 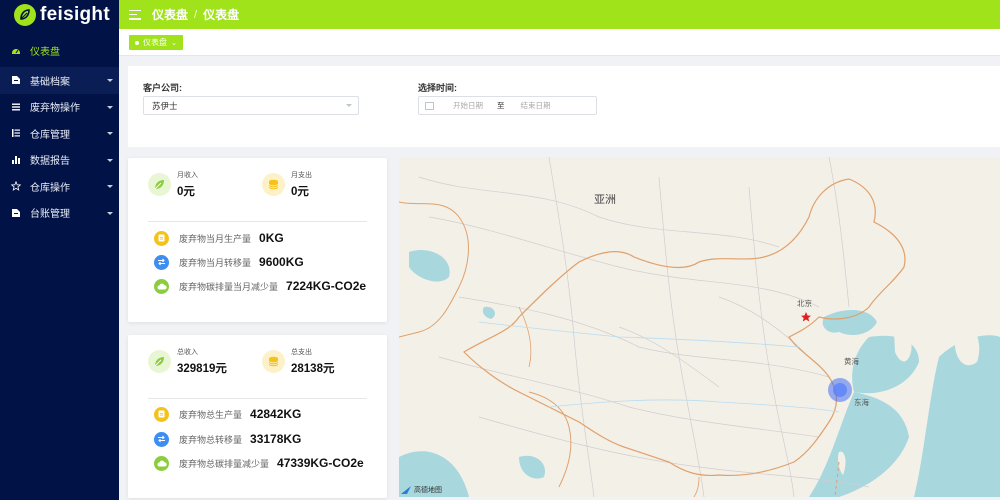 I want to click on total-production-label: 废弃物总生产量, so click(x=211, y=414).